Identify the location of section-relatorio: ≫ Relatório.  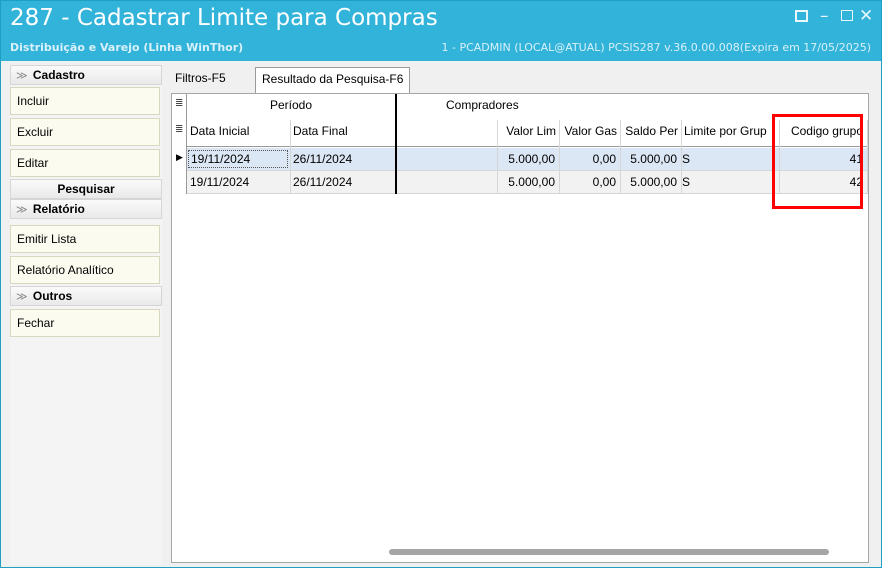
(86, 209).